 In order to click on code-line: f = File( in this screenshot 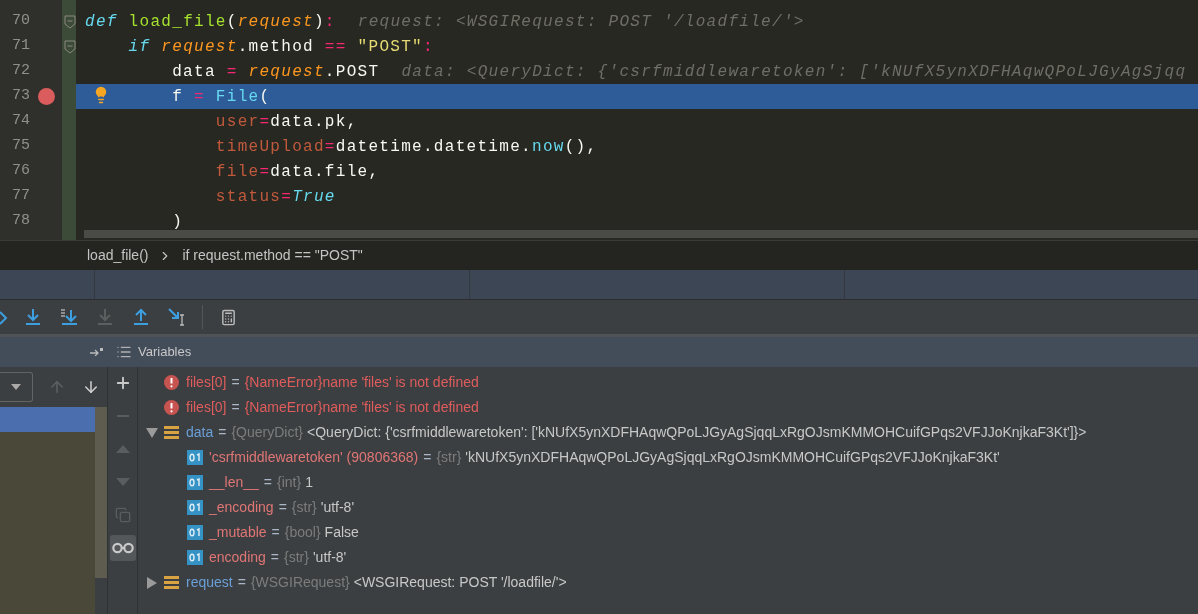, I will do `click(221, 97)`.